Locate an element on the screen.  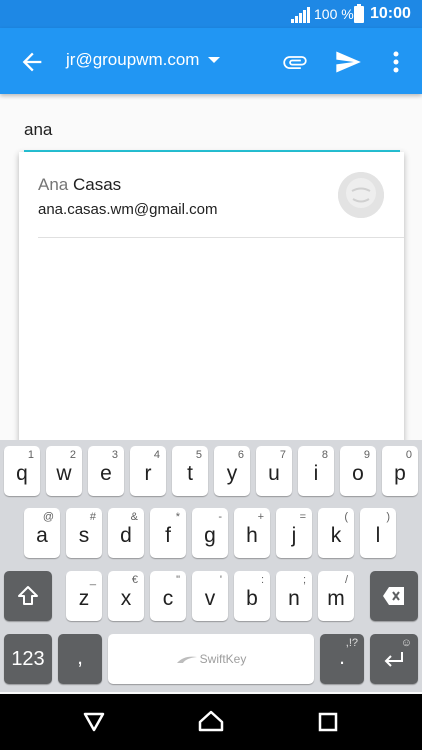
key-alt: + is located at coordinates (260, 517).